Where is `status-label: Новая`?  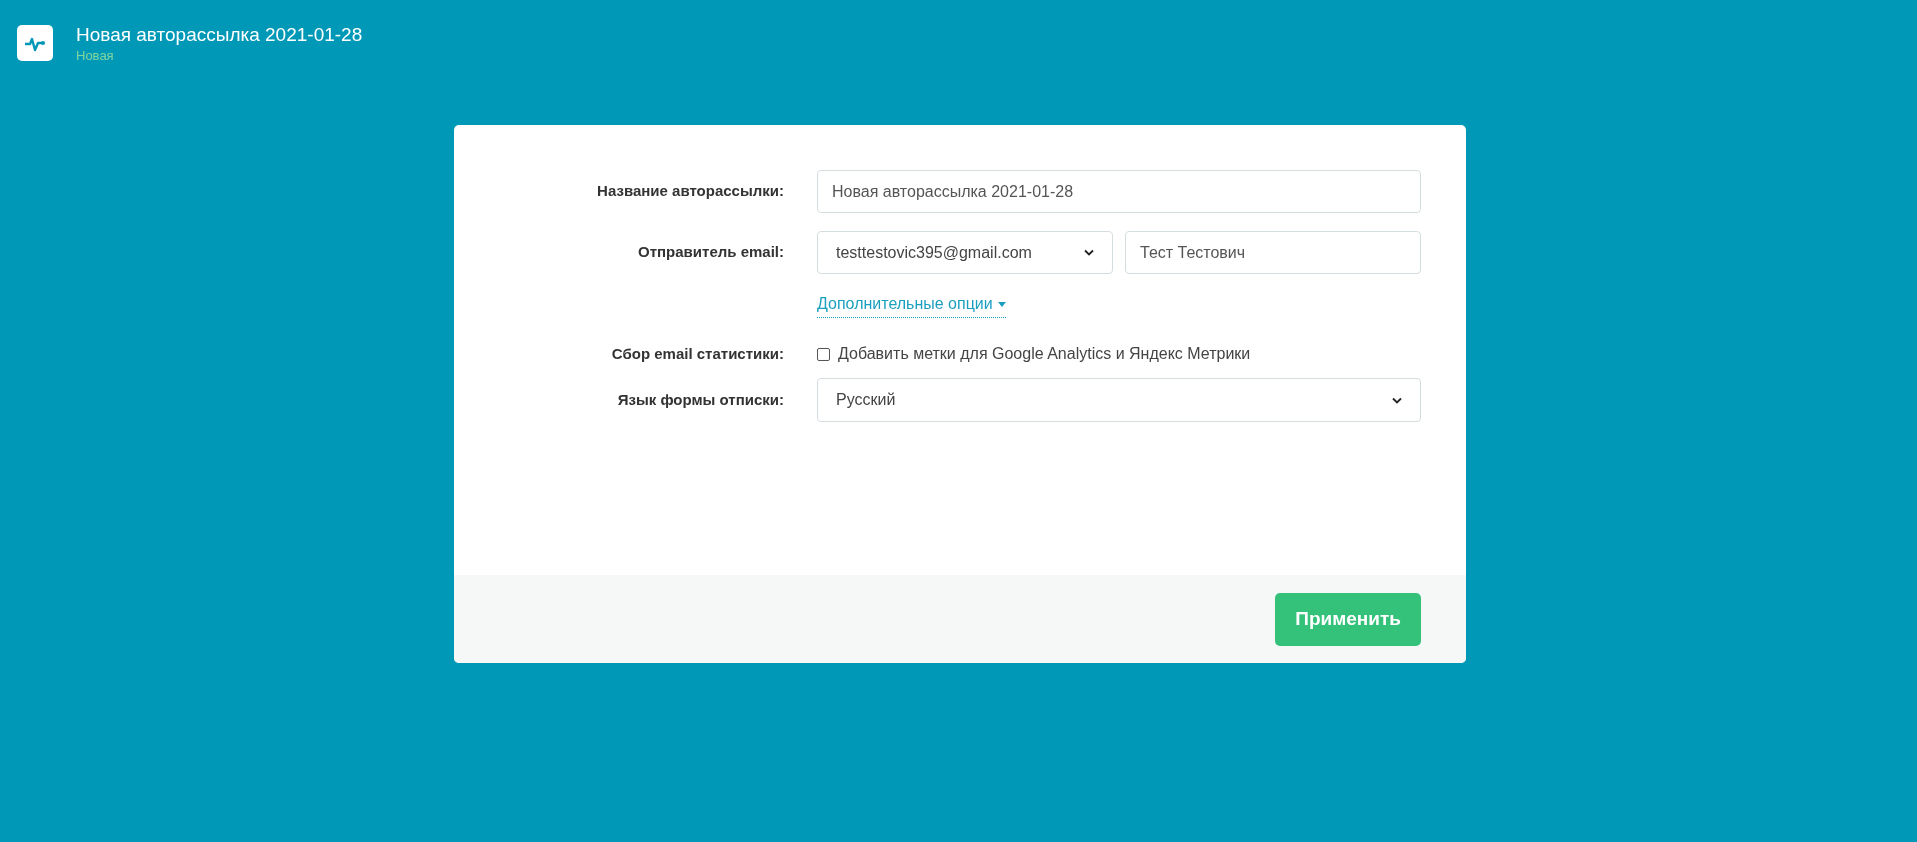 status-label: Новая is located at coordinates (95, 56).